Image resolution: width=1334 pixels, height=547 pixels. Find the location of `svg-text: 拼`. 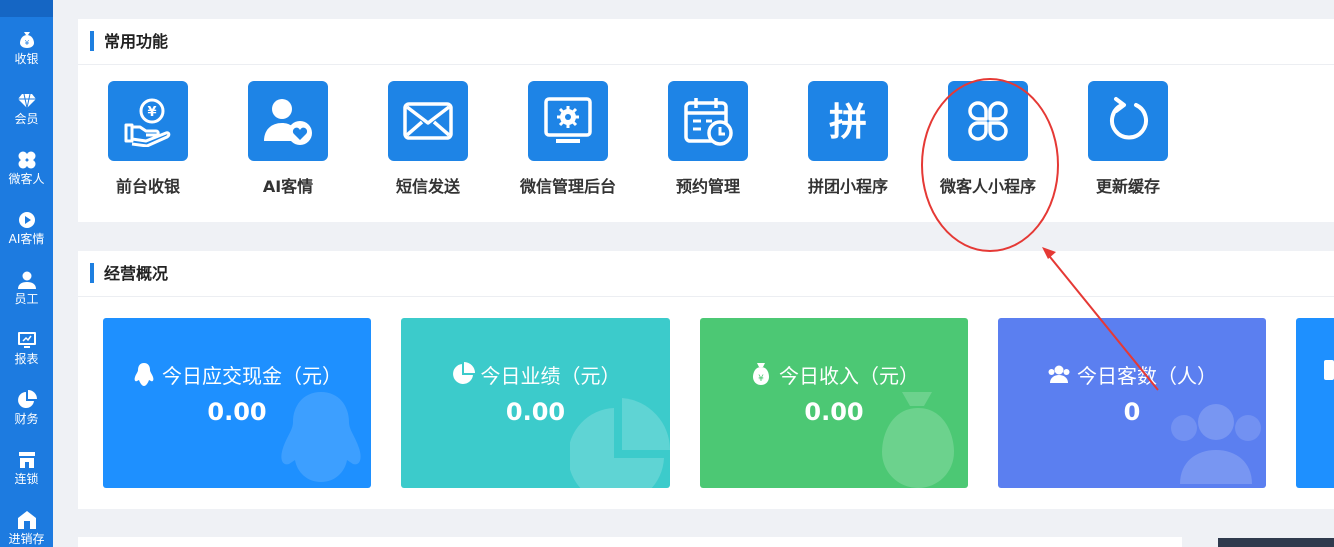

svg-text: 拼 is located at coordinates (848, 122).